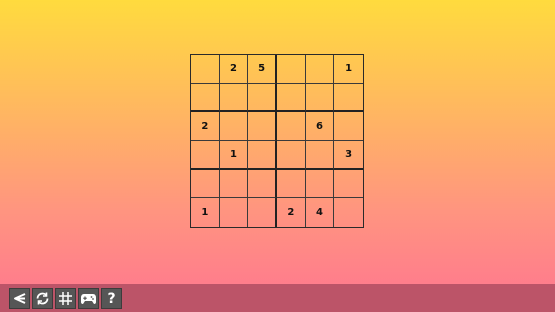 This screenshot has width=555, height=312. Describe the element at coordinates (348, 212) in the screenshot. I see `grid-cell-r6-c6` at that location.